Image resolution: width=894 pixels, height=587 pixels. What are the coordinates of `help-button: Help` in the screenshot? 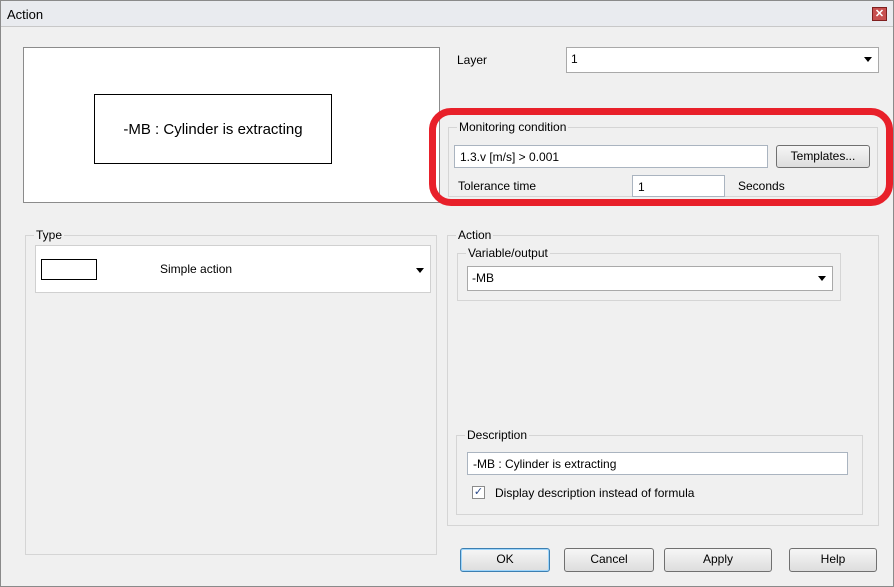 It's located at (833, 560).